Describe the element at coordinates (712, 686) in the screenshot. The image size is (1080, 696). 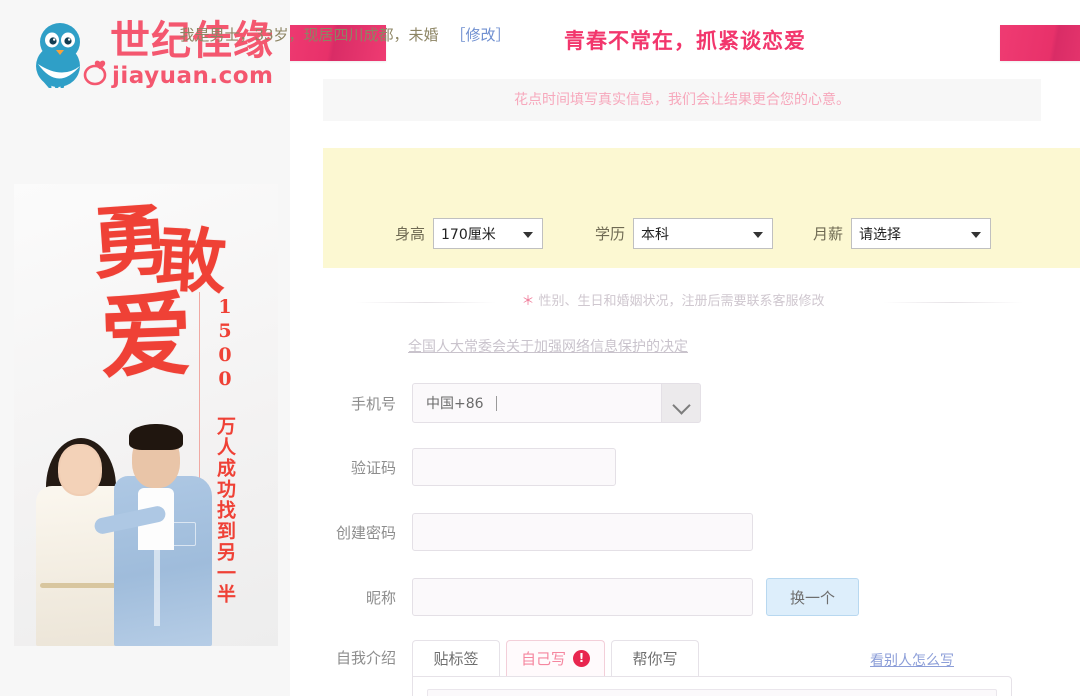
I see `self-intro-panel` at that location.